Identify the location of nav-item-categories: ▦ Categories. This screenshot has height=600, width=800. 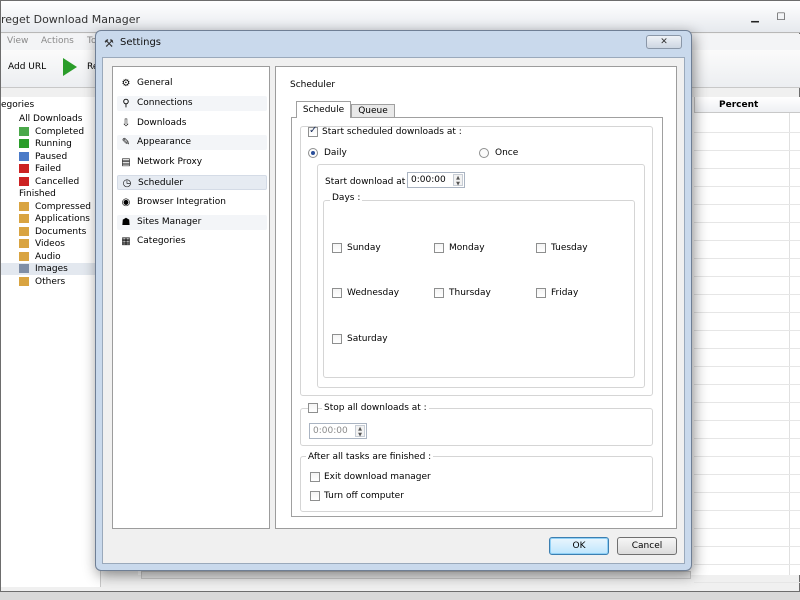
(192, 241).